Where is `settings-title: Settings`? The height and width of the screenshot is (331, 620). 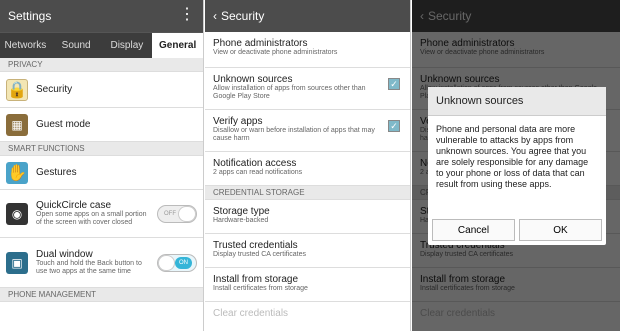 settings-title: Settings is located at coordinates (30, 16).